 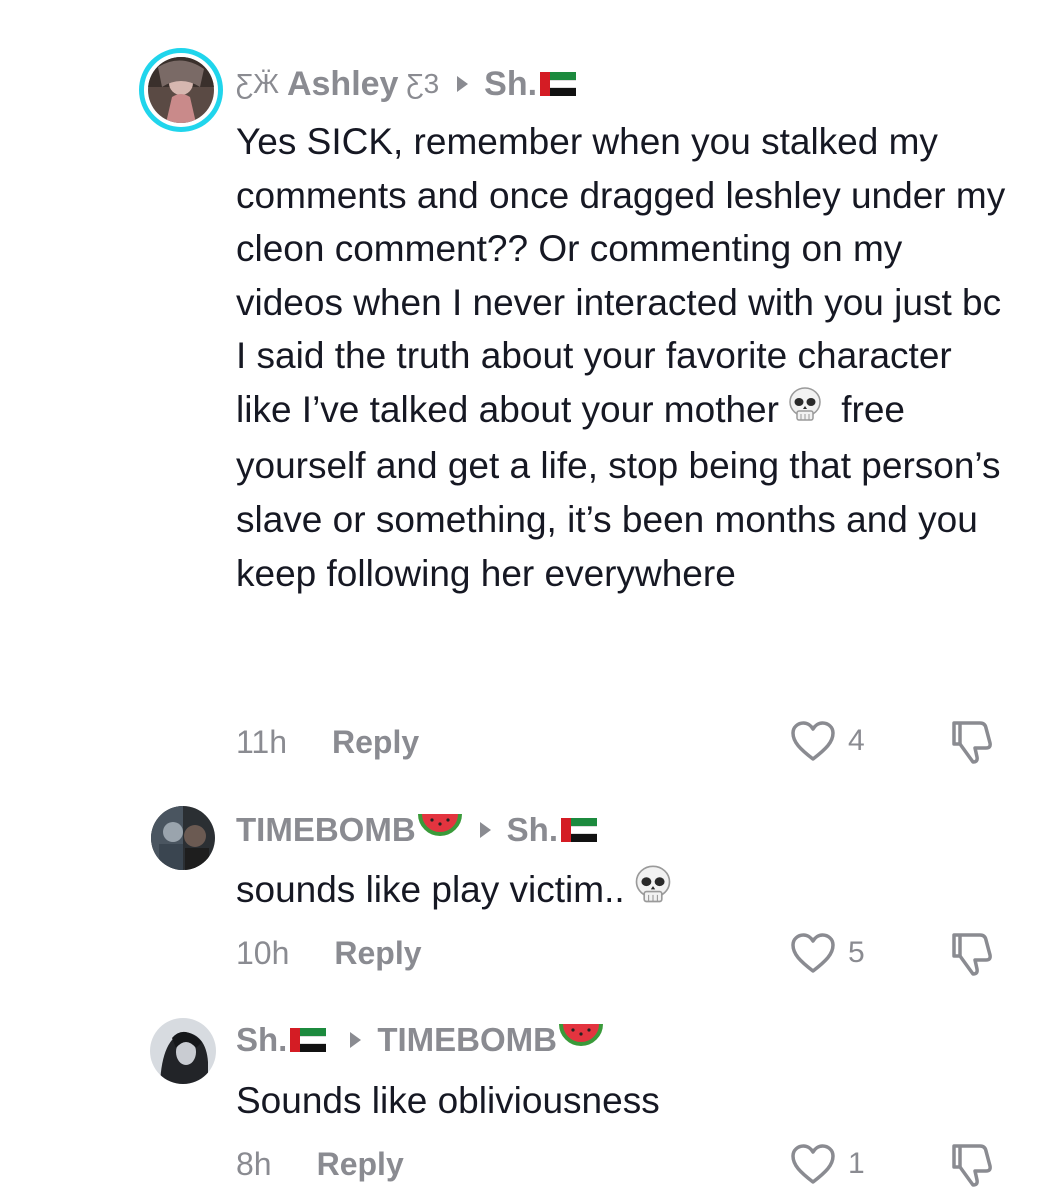 I want to click on comment-header: ƸӜ Ashley Ƹ3 Sh., so click(x=406, y=84).